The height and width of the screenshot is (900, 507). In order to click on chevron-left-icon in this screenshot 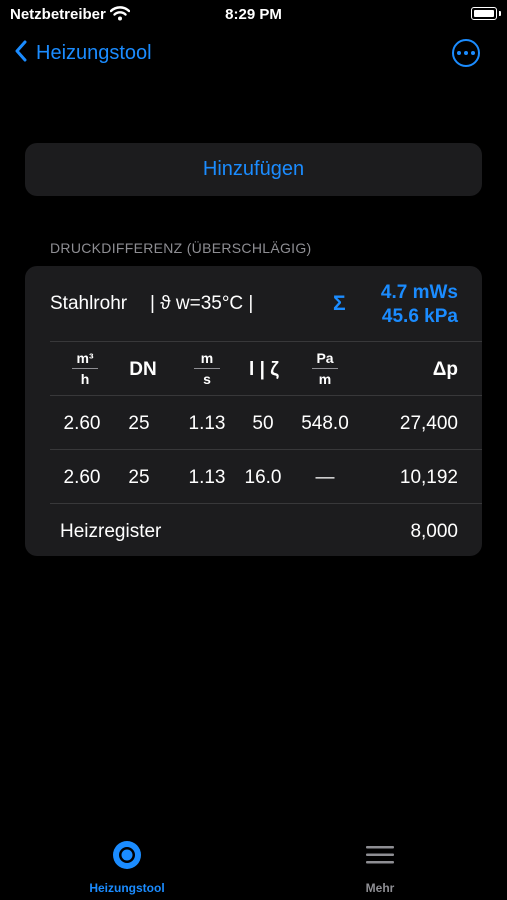, I will do `click(21, 53)`.